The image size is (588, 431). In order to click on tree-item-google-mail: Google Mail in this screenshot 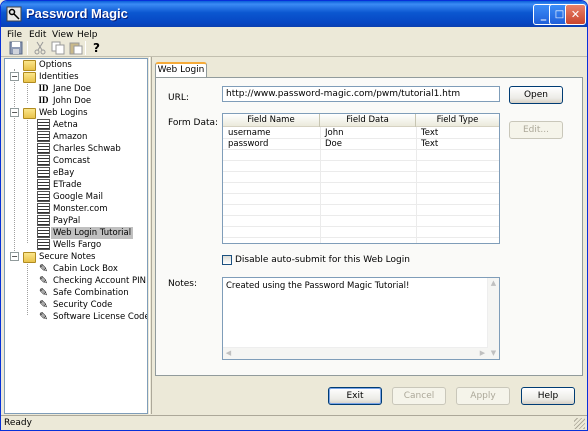, I will do `click(76, 197)`.